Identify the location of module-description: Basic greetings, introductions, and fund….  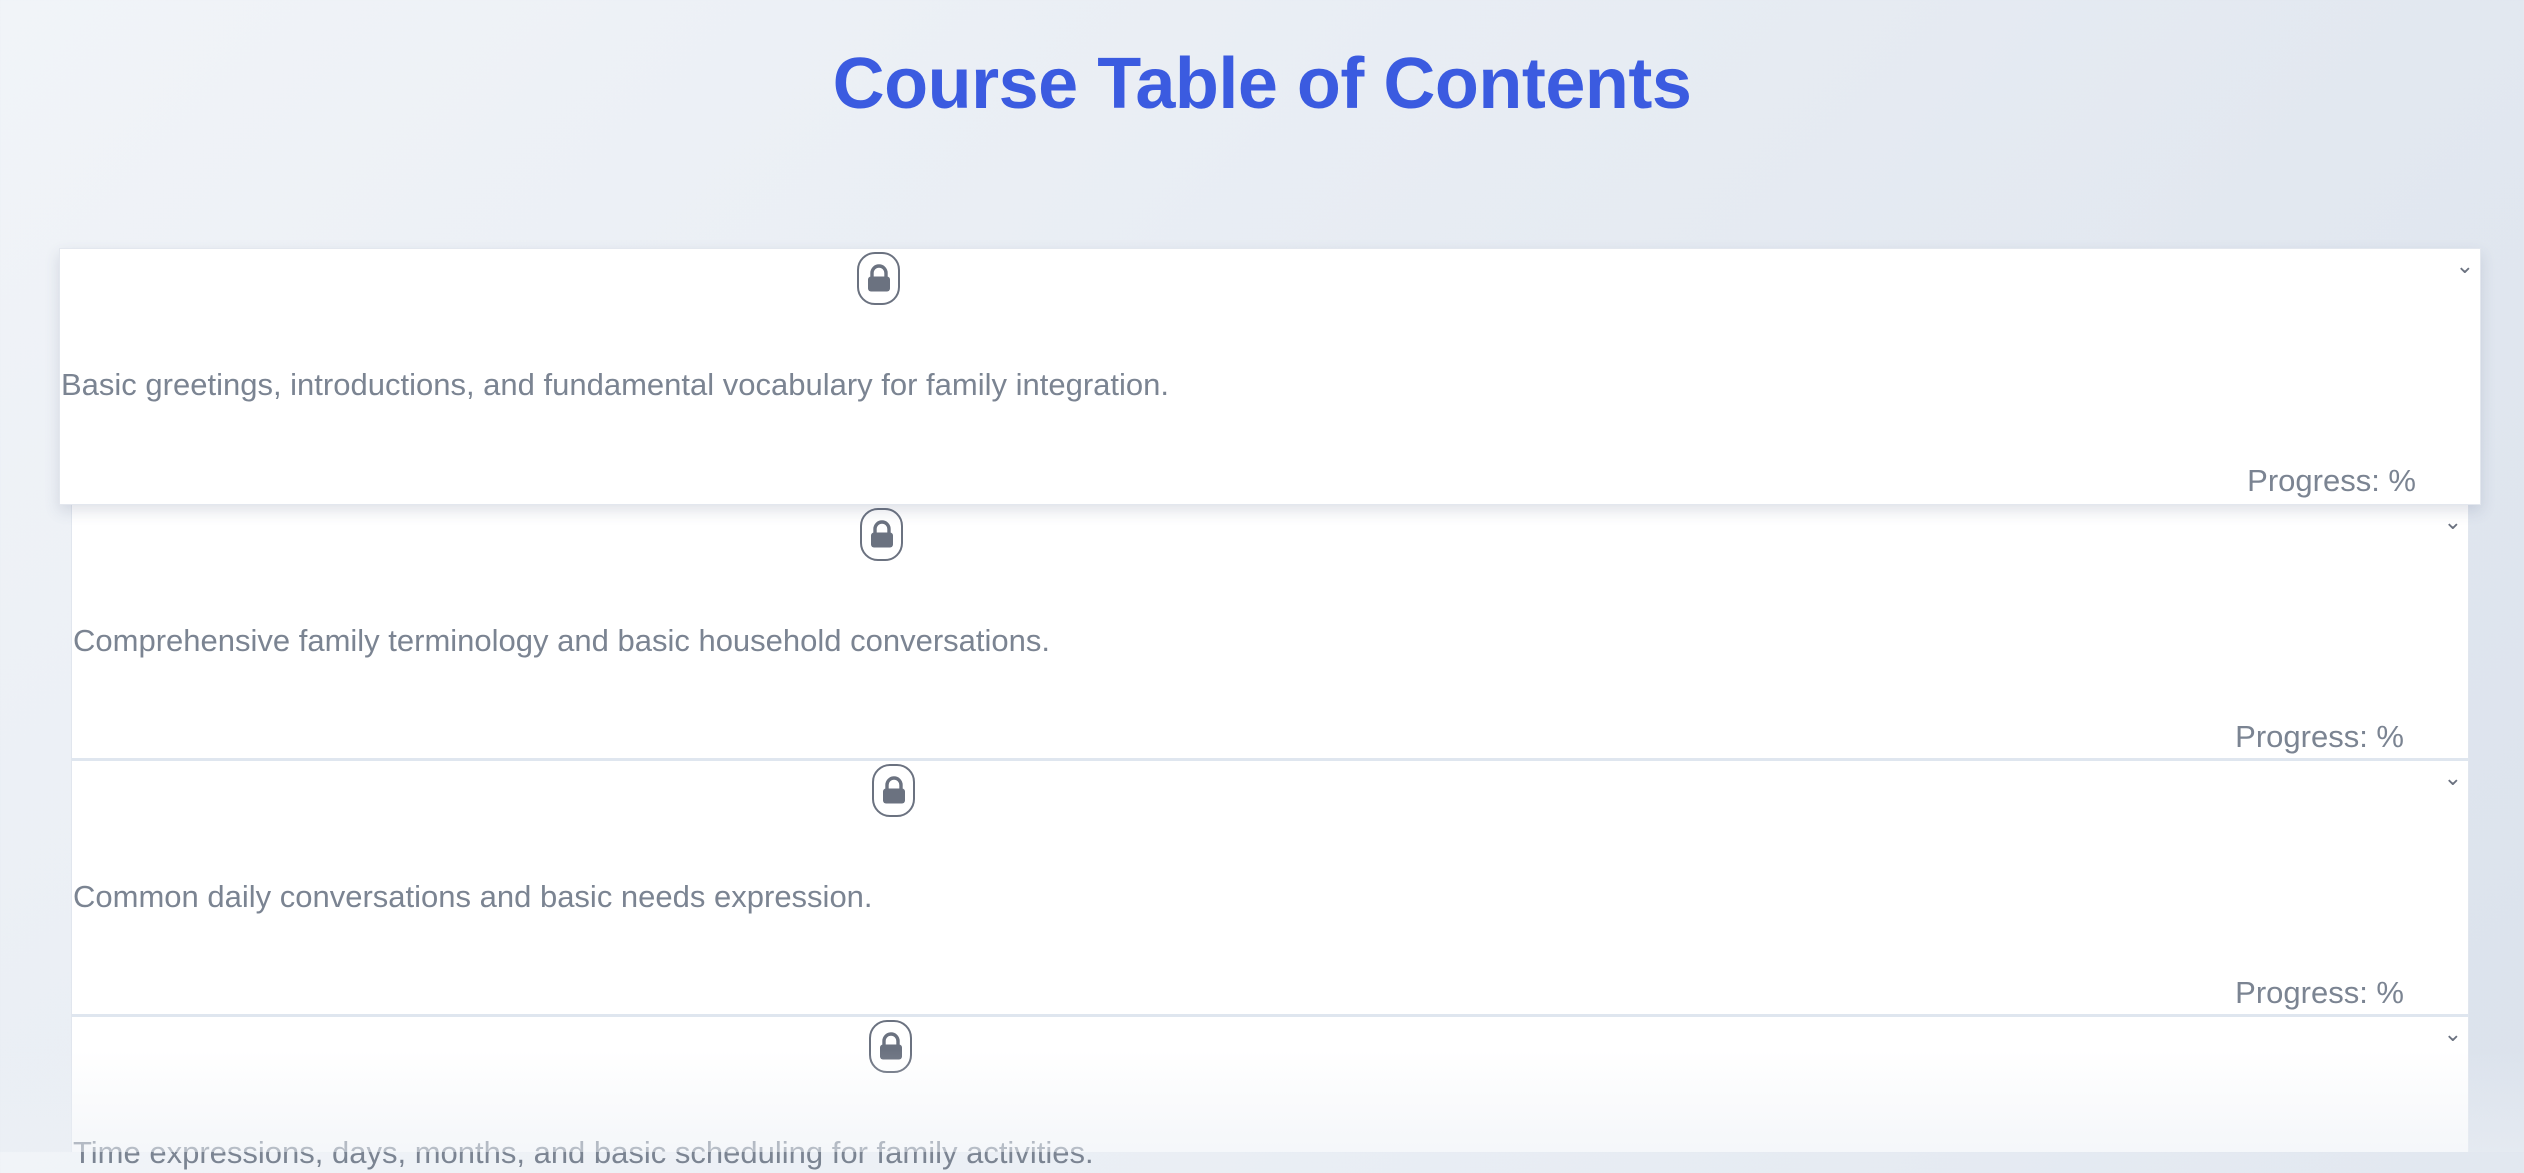
(615, 384).